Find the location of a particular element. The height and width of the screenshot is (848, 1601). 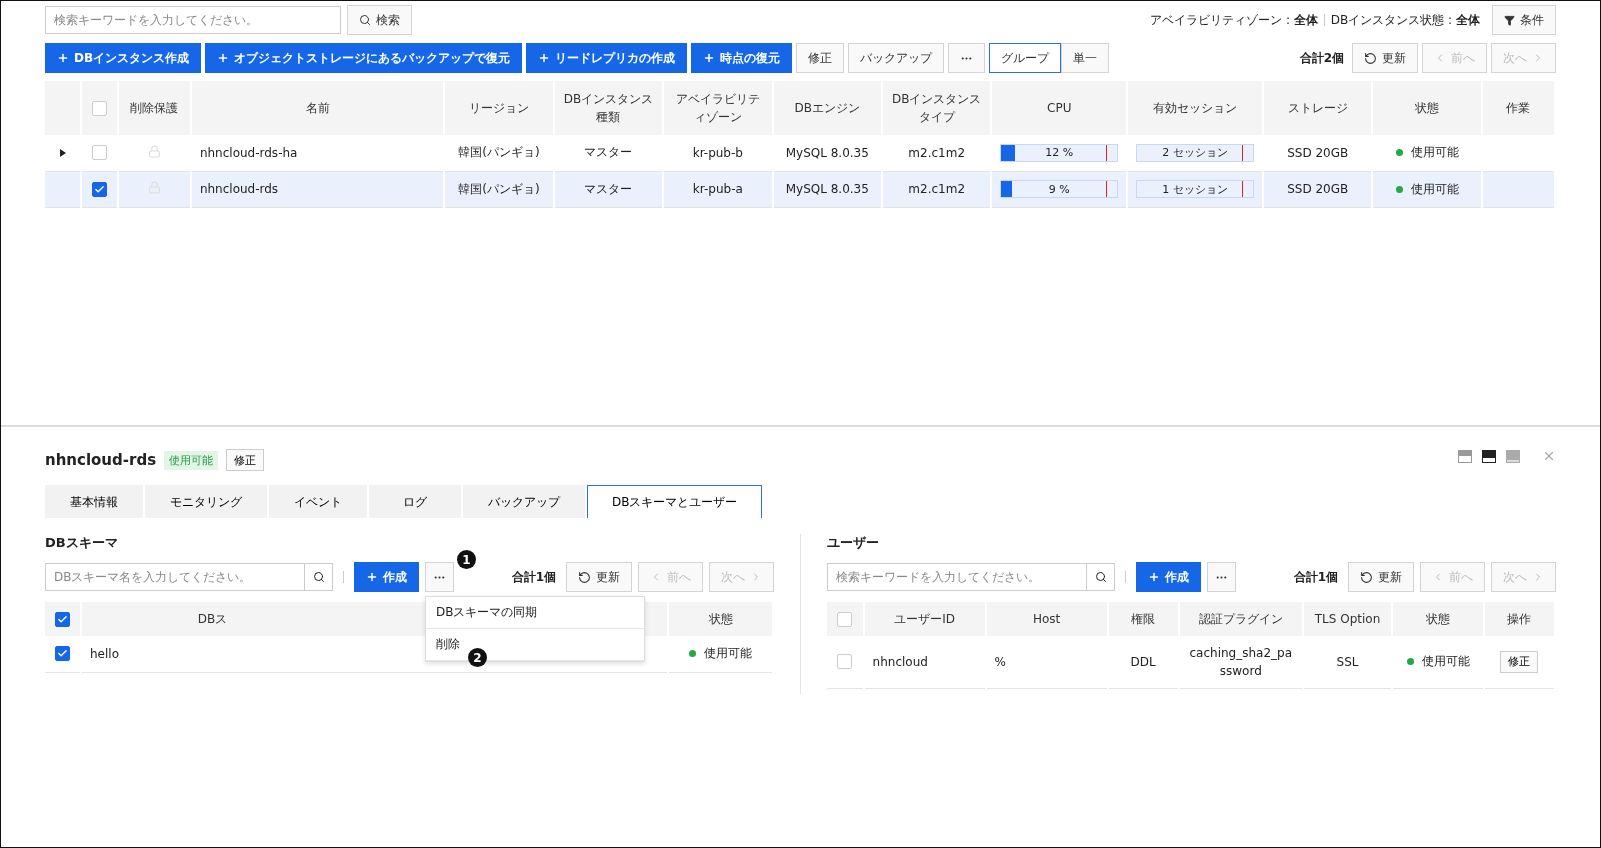

search-field: 検索キーワードを入力してください。 is located at coordinates (193, 20).